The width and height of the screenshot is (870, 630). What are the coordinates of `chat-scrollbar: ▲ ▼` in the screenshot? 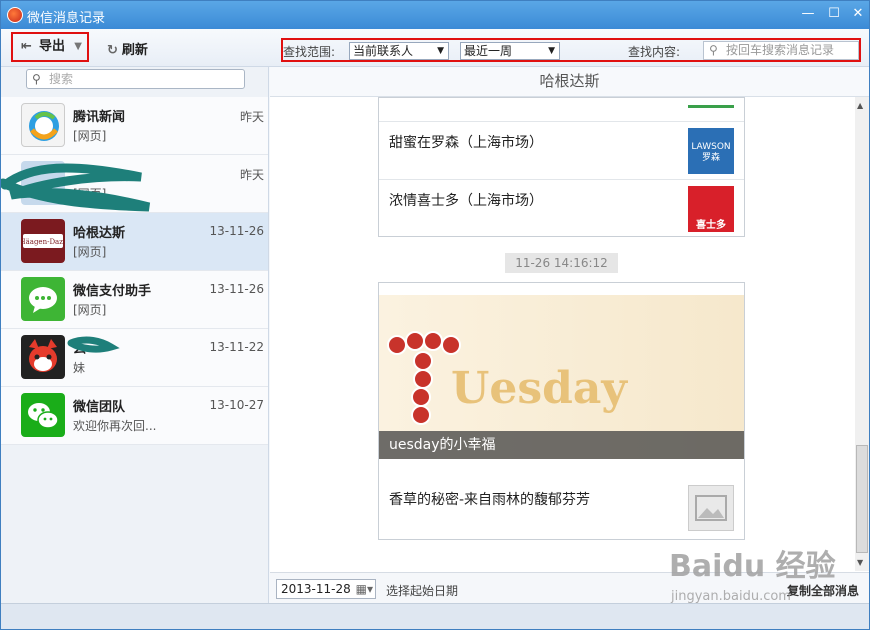 It's located at (862, 334).